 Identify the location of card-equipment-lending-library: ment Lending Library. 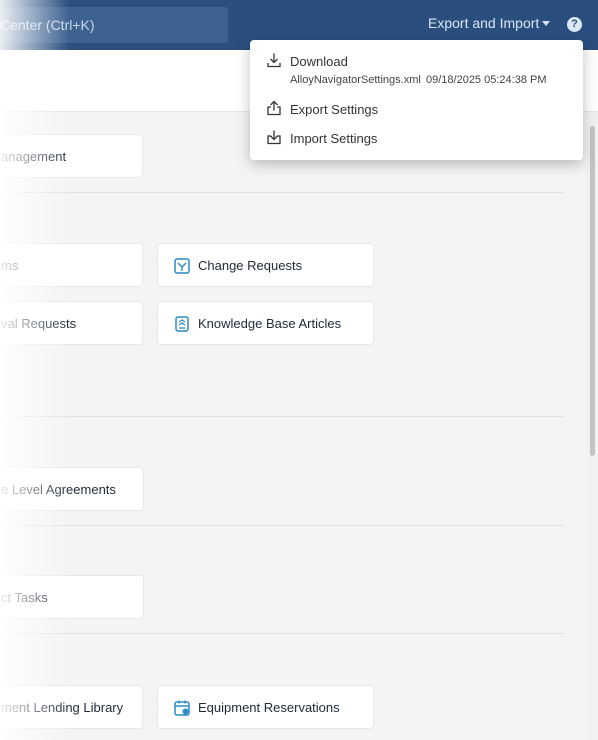
(71, 707).